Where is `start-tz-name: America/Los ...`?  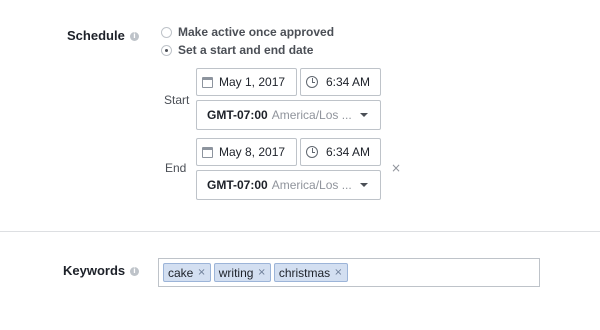 start-tz-name: America/Los ... is located at coordinates (311, 115).